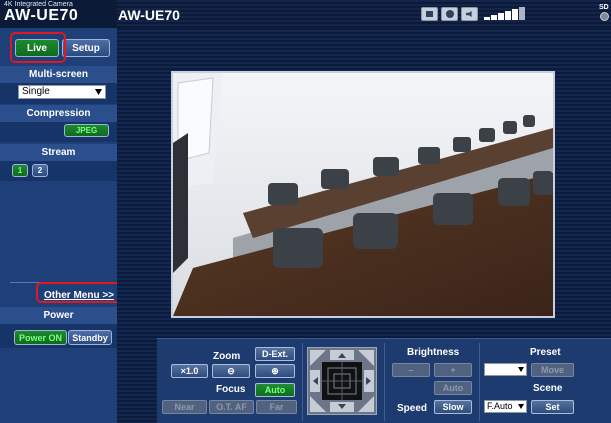 The width and height of the screenshot is (611, 423). What do you see at coordinates (58, 315) in the screenshot?
I see `power-heading: Power` at bounding box center [58, 315].